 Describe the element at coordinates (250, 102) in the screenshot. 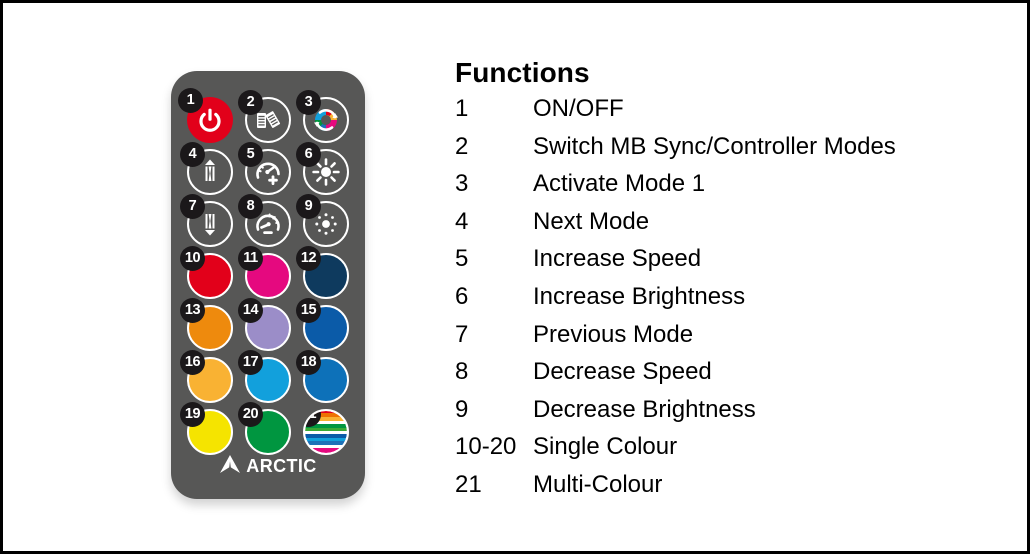

I see `button-badge-2: 2` at that location.